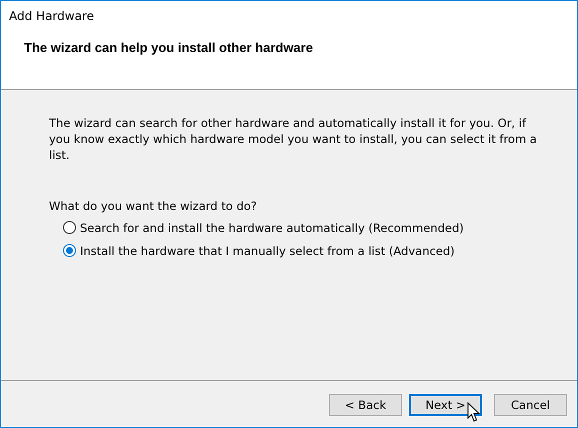 The image size is (578, 428). I want to click on wizard-button: Next >, so click(445, 405).